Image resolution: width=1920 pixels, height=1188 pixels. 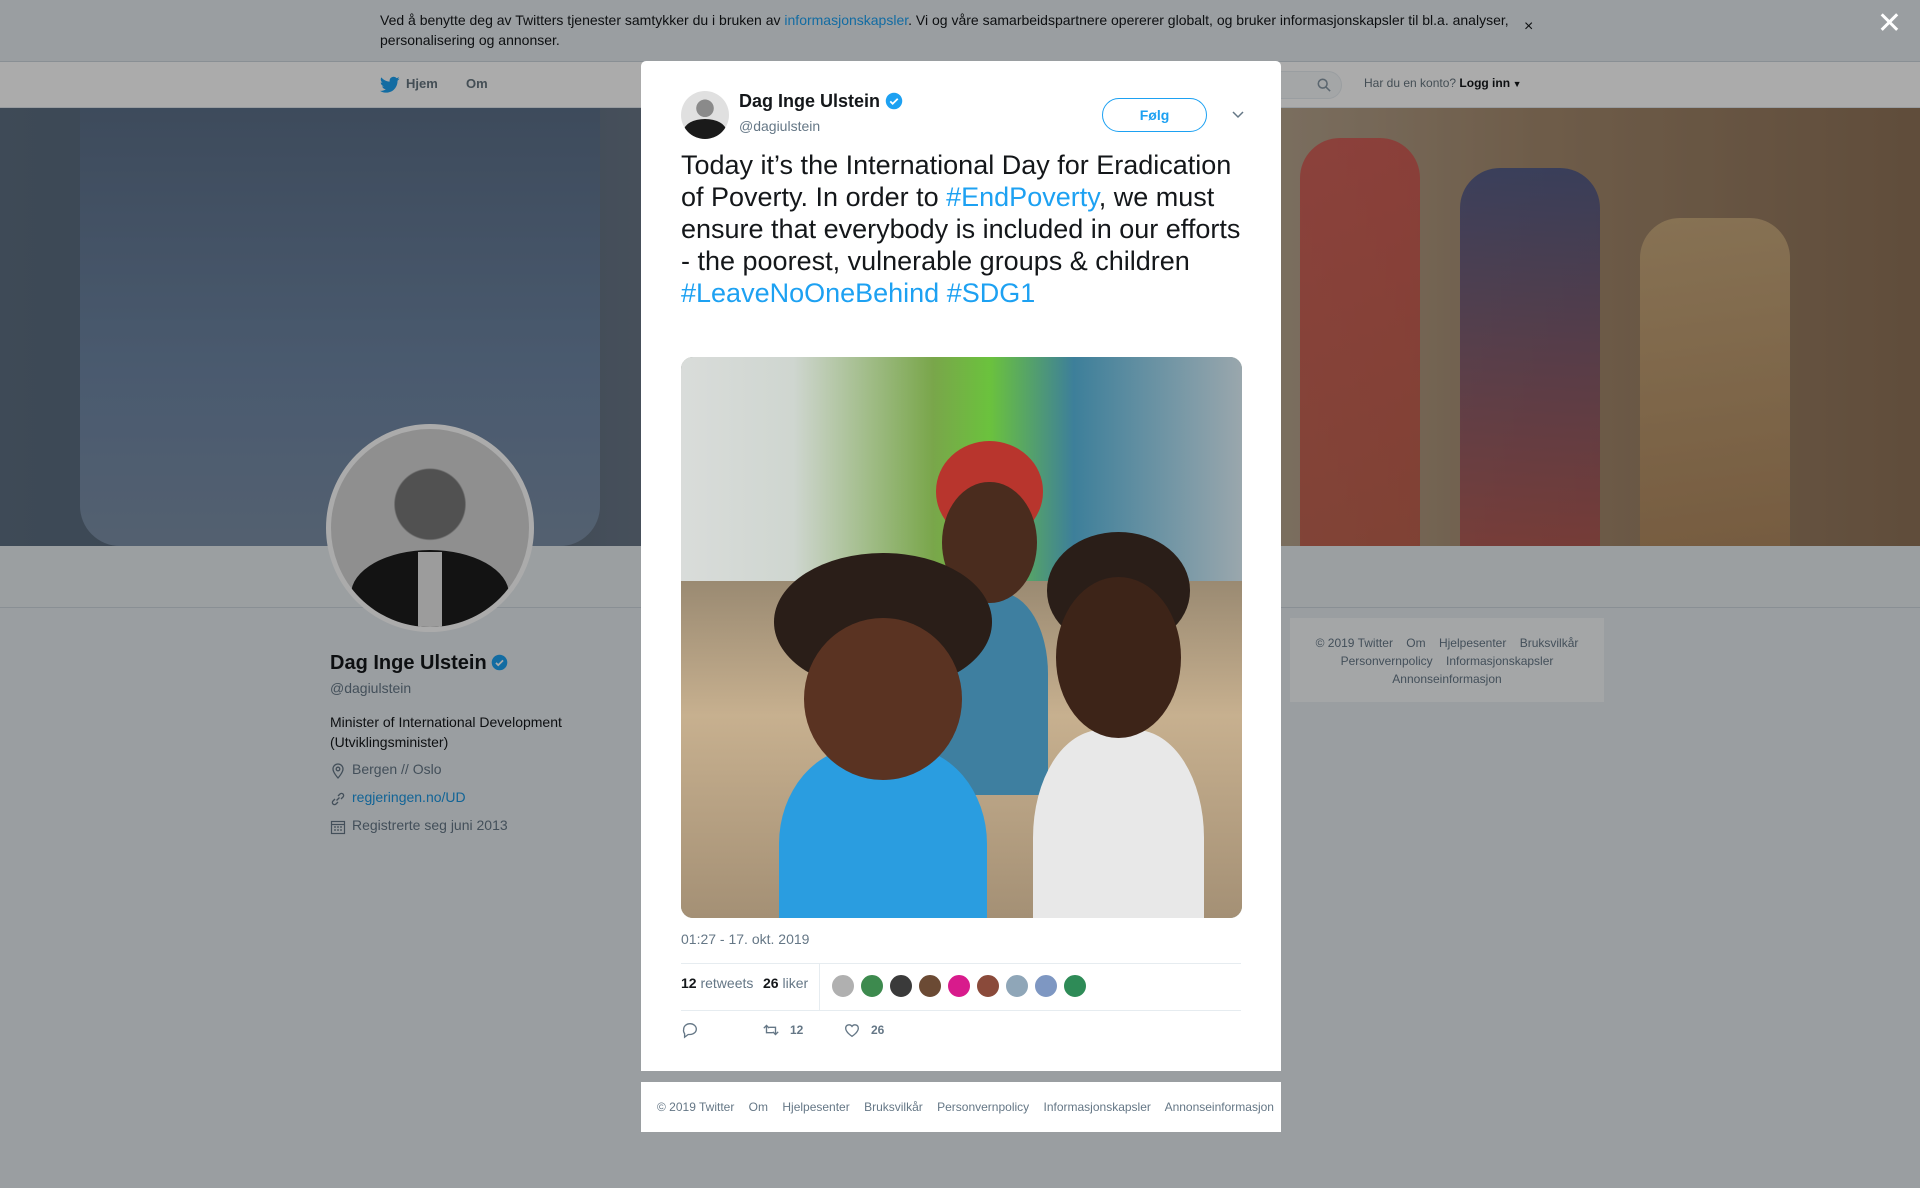 What do you see at coordinates (701, 1031) in the screenshot?
I see `reply-button` at bounding box center [701, 1031].